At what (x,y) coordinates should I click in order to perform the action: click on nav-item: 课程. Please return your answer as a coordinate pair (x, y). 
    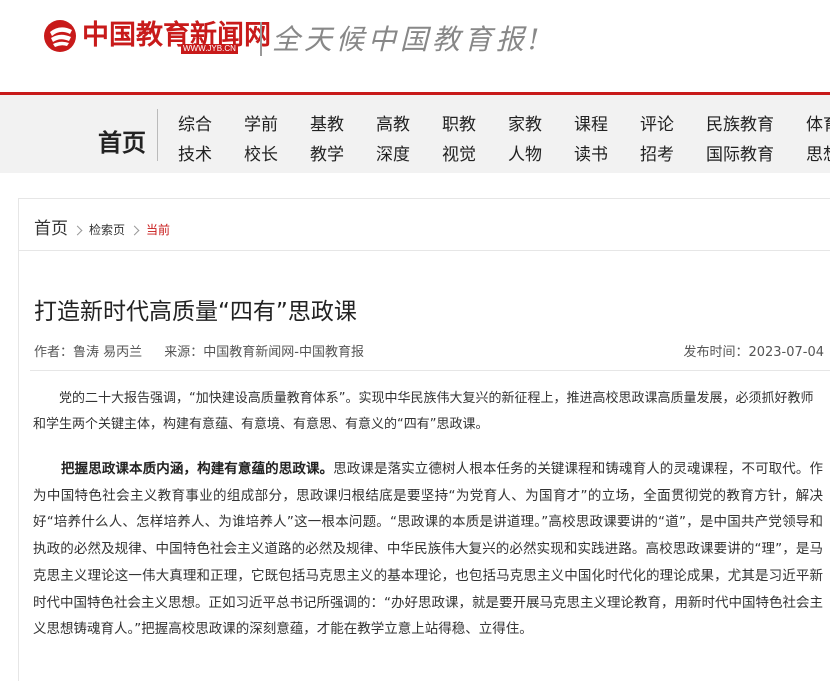
    Looking at the image, I should click on (591, 122).